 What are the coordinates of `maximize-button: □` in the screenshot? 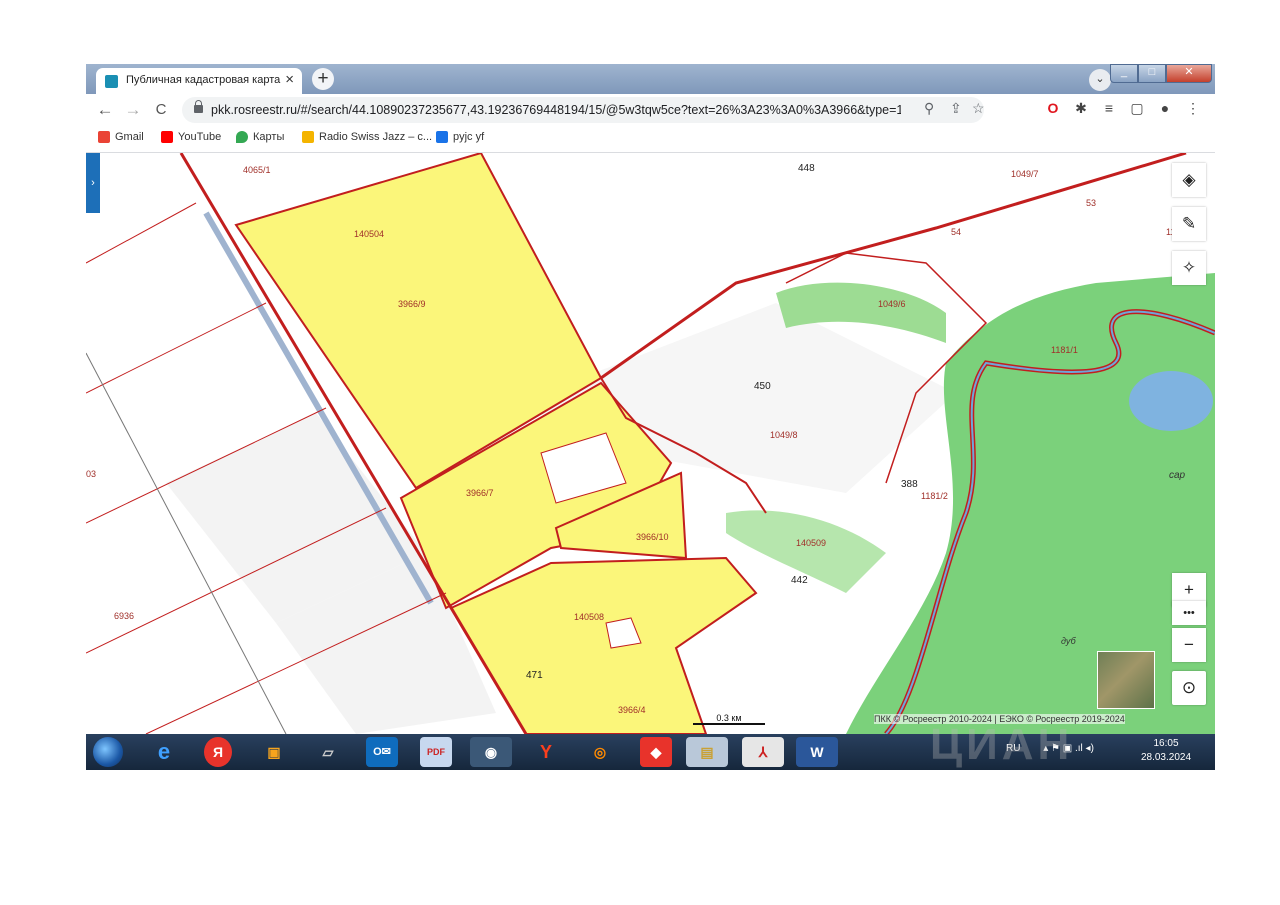 It's located at (1152, 73).